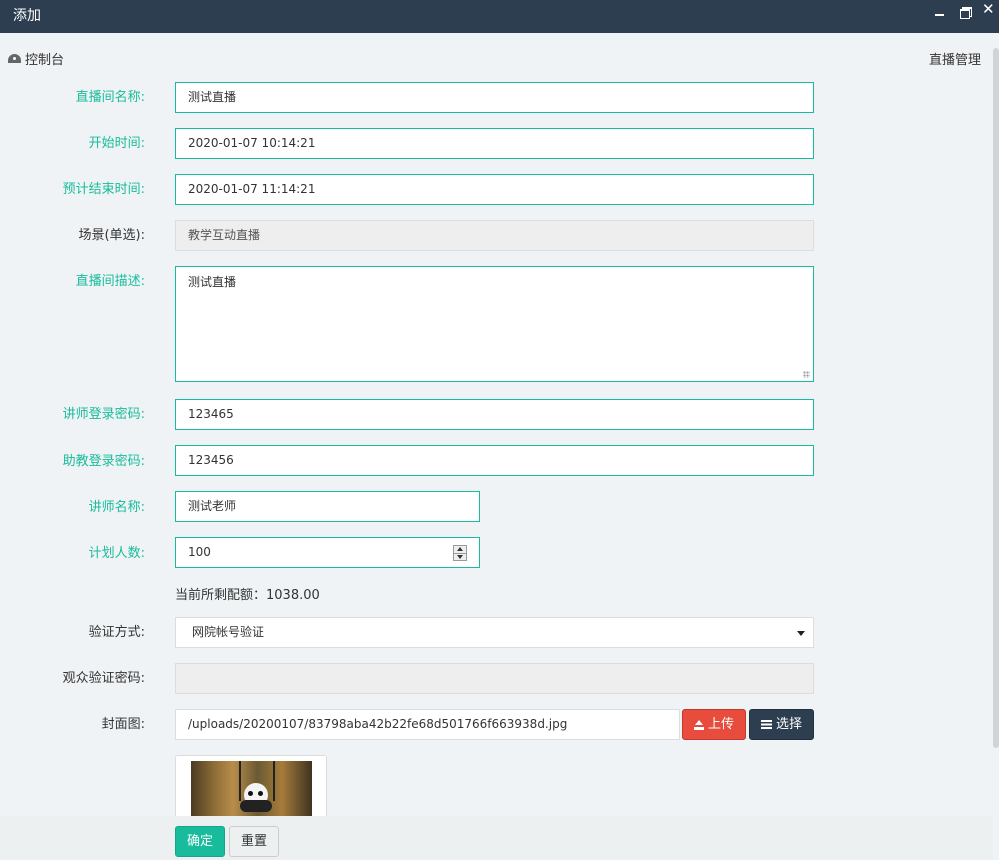 The width and height of the screenshot is (999, 860). I want to click on planned-count-label: 计划人数:, so click(116, 553).